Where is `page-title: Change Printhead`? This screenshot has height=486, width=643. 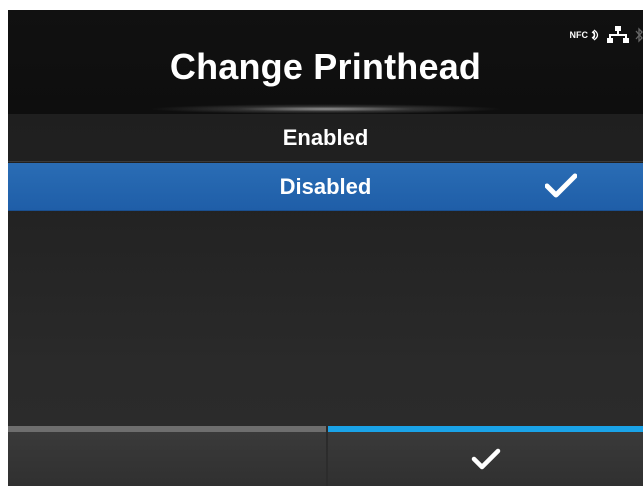
page-title: Change Printhead is located at coordinates (325, 66).